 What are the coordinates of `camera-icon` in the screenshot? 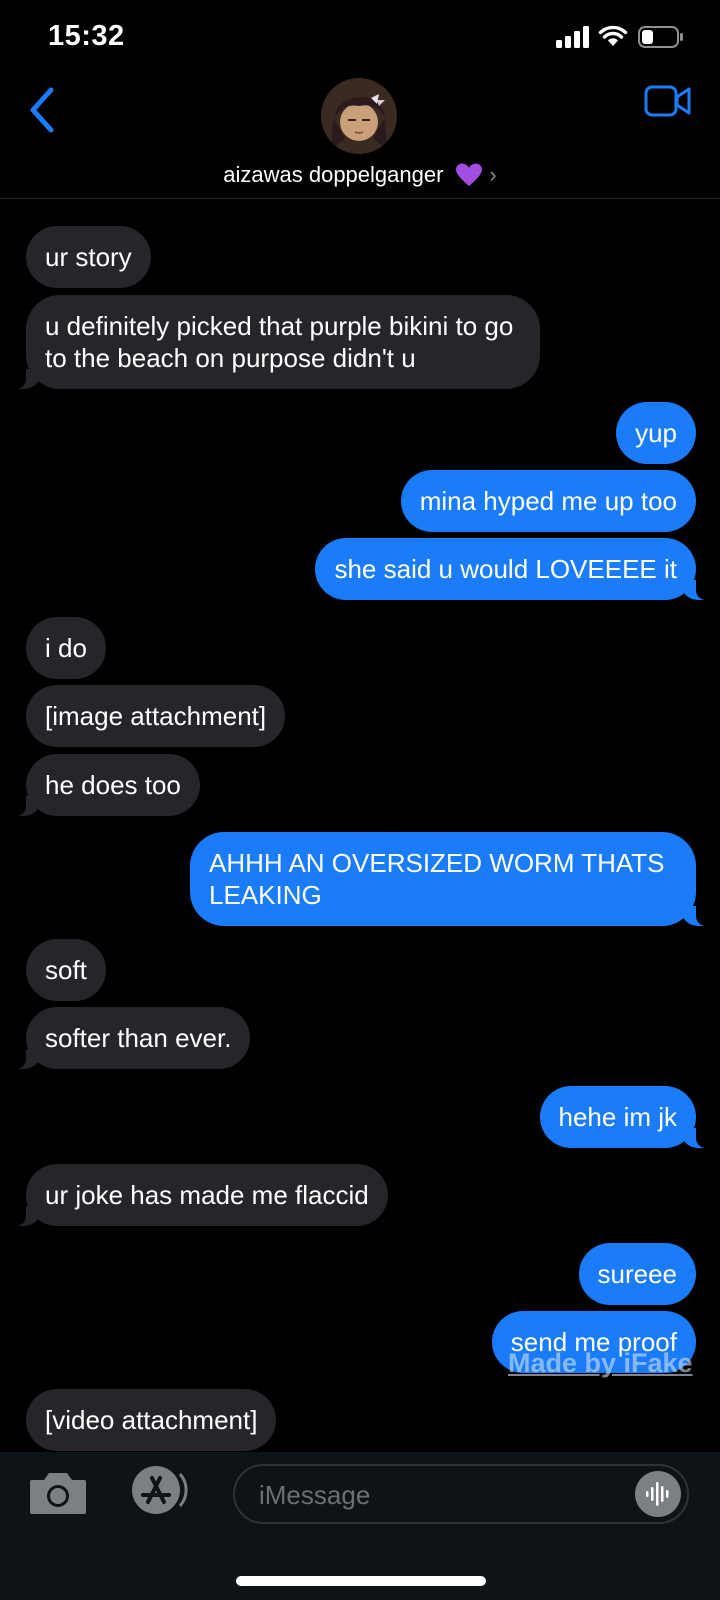 It's located at (58, 1493).